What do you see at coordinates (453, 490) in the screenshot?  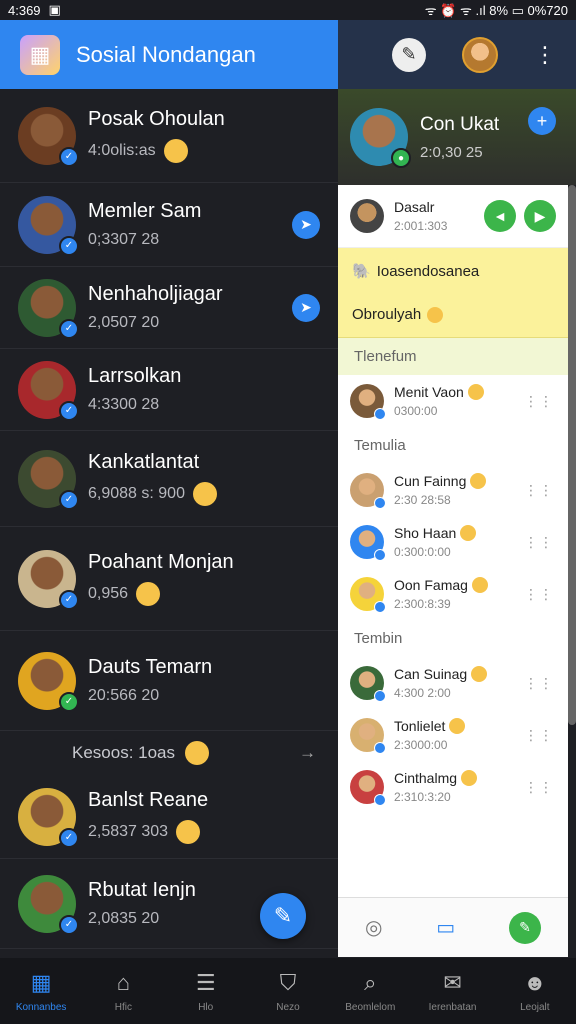 I see `panel-contact-row: Cun Fainng 2:30 28:58 ⋮⋮` at bounding box center [453, 490].